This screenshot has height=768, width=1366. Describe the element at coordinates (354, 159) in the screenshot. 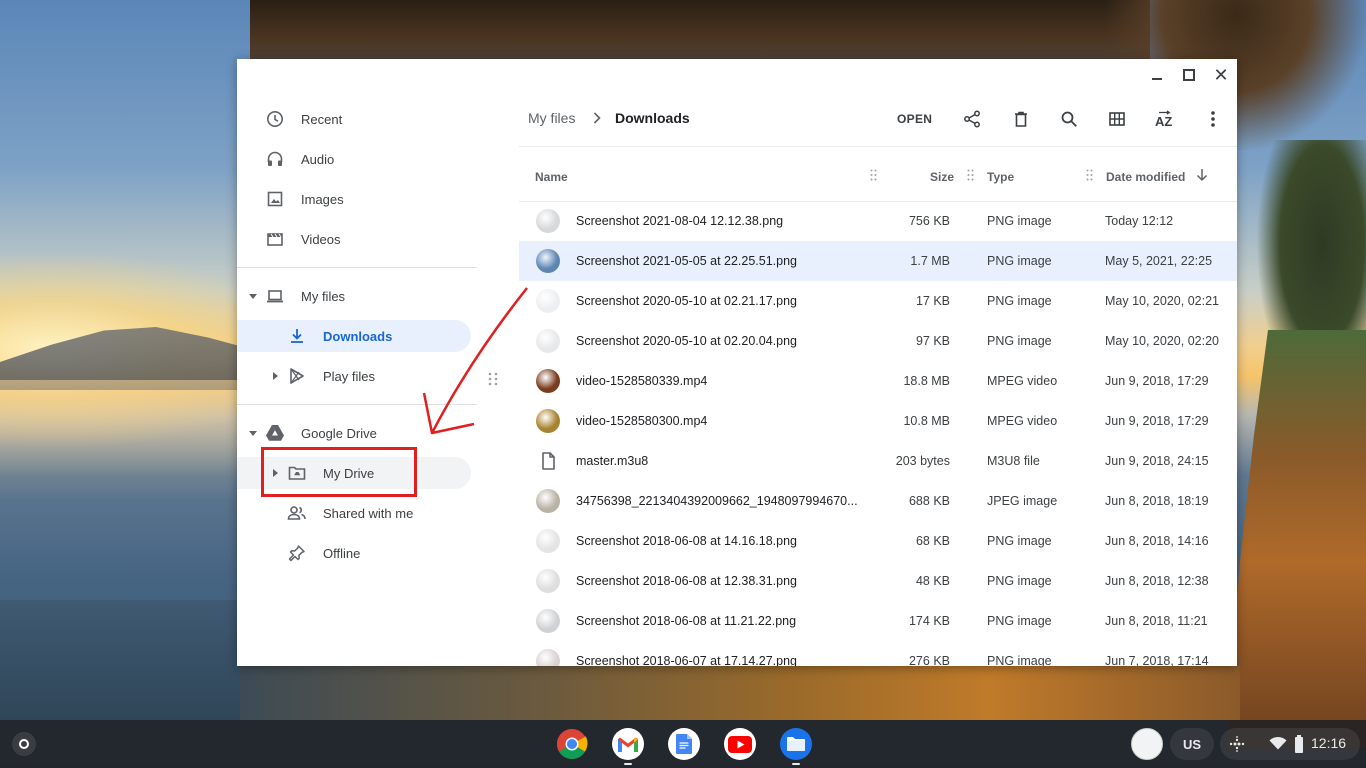

I see `sidebar-item-audio: Audio` at that location.